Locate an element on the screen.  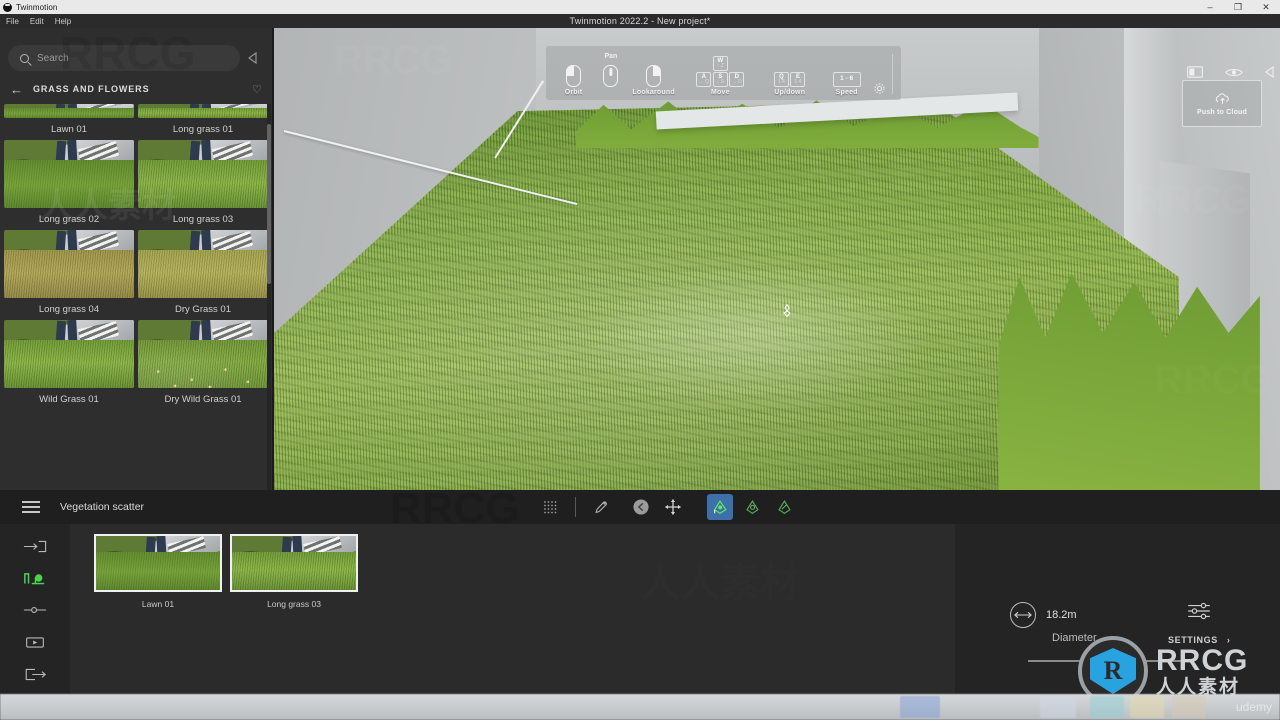
os-titlebar: Twinmotion is located at coordinates (640, 7).